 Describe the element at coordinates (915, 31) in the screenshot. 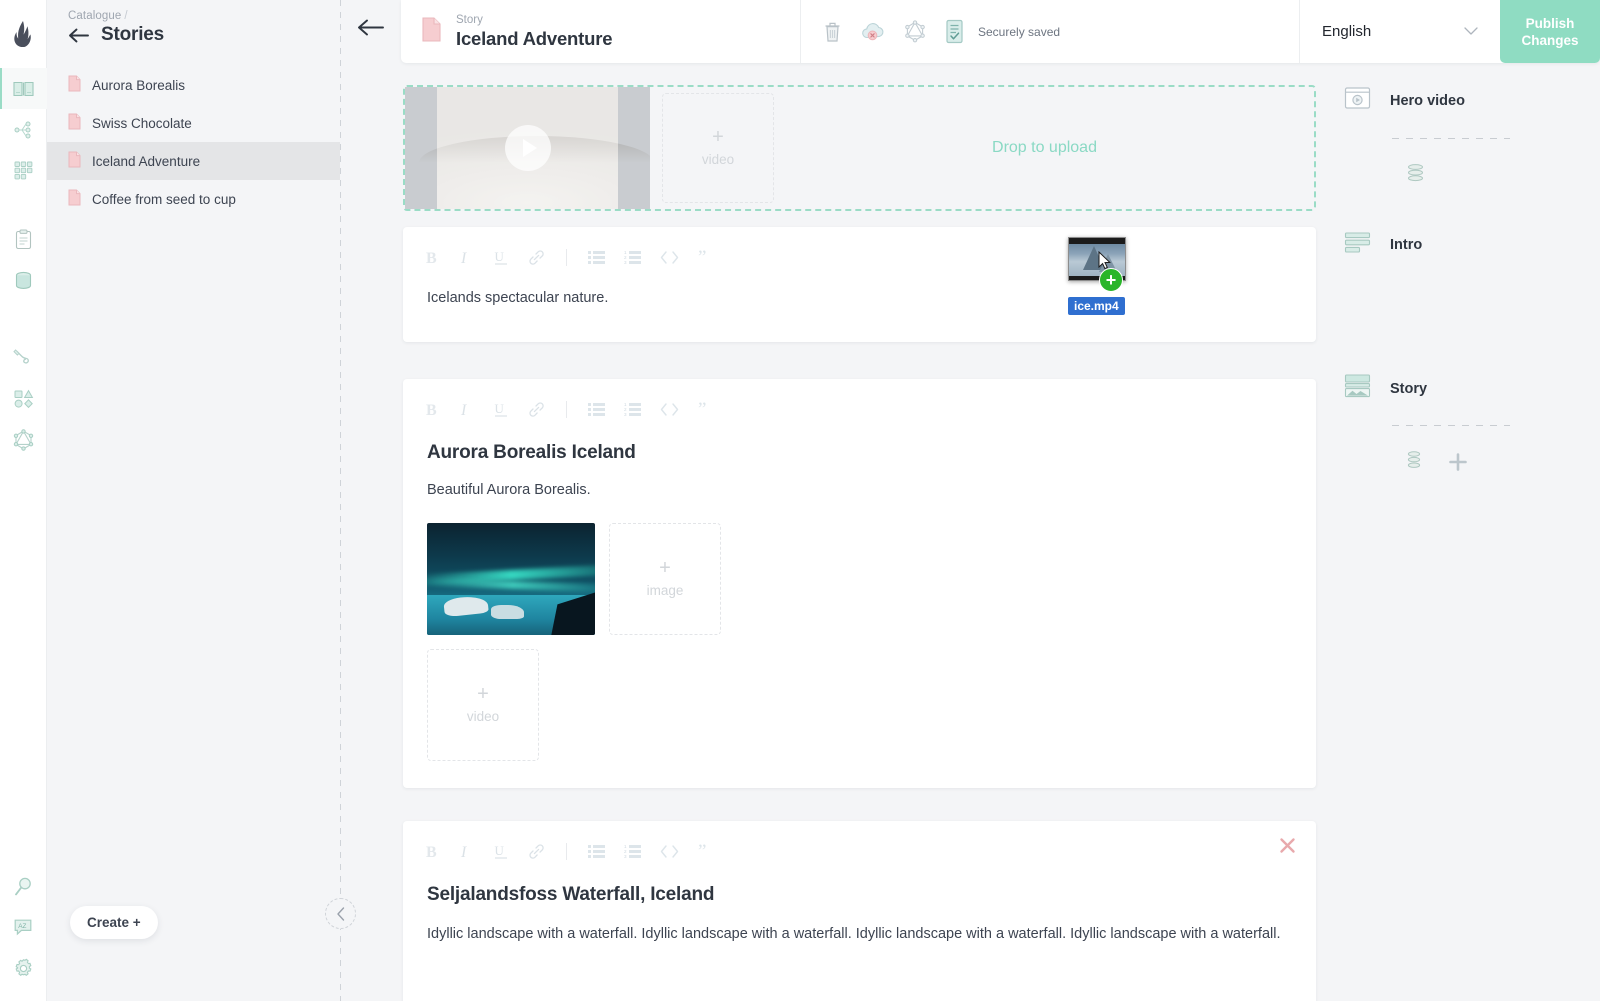

I see `graphql-query-button` at that location.